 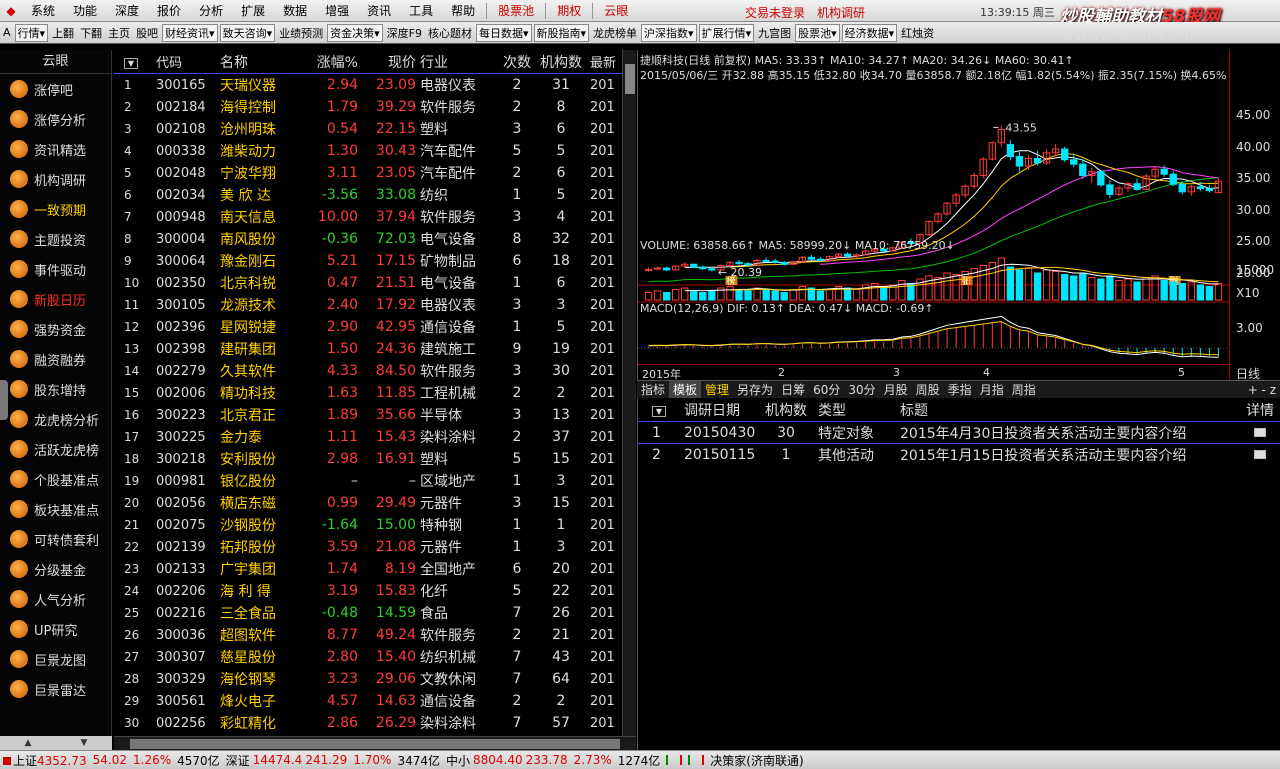 What do you see at coordinates (55, 269) in the screenshot?
I see `sidebar-item-6: 事件驱动` at bounding box center [55, 269].